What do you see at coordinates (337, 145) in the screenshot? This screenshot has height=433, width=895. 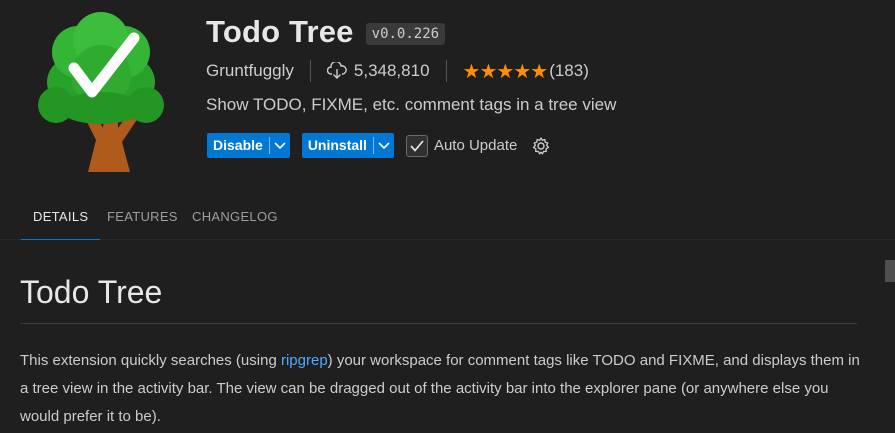 I see `uninstall-button: Uninstall` at bounding box center [337, 145].